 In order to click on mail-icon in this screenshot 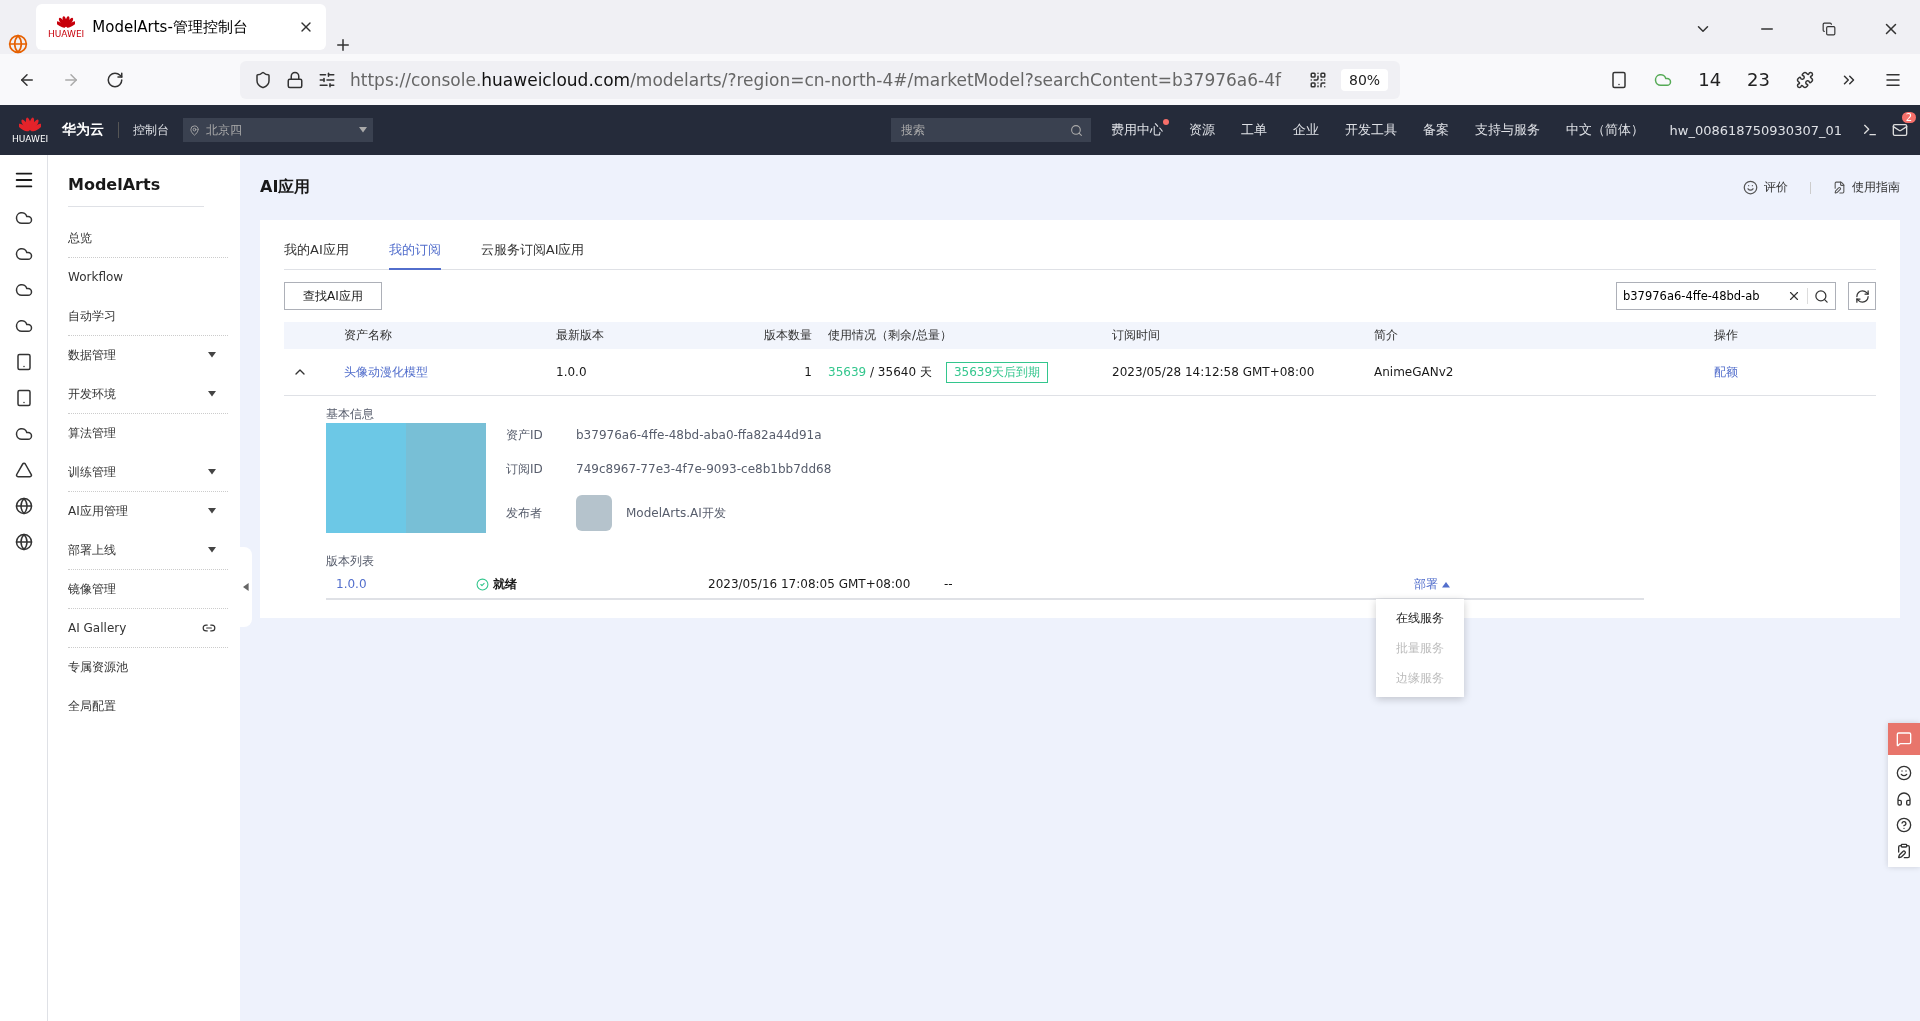, I will do `click(1900, 130)`.